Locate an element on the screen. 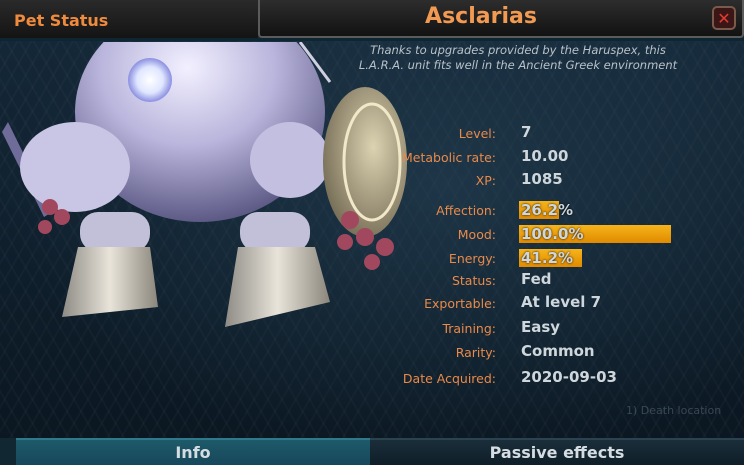 The image size is (744, 465). section-label: Pet Status is located at coordinates (61, 20).